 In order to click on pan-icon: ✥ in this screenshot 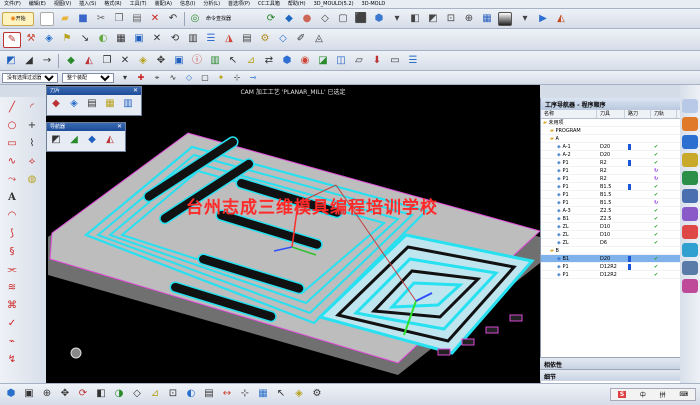, I will do `click(65, 394)`.